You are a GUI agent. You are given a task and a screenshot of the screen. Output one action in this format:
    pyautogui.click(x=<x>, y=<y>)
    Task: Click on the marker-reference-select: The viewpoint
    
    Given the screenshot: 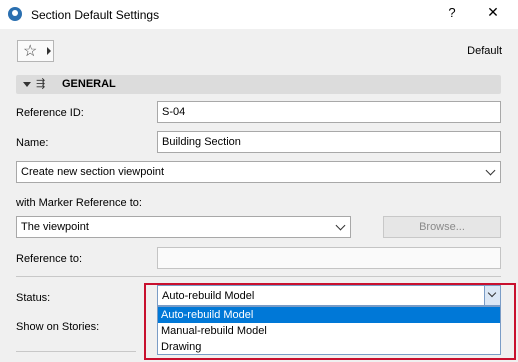 What is the action you would take?
    pyautogui.click(x=183, y=227)
    